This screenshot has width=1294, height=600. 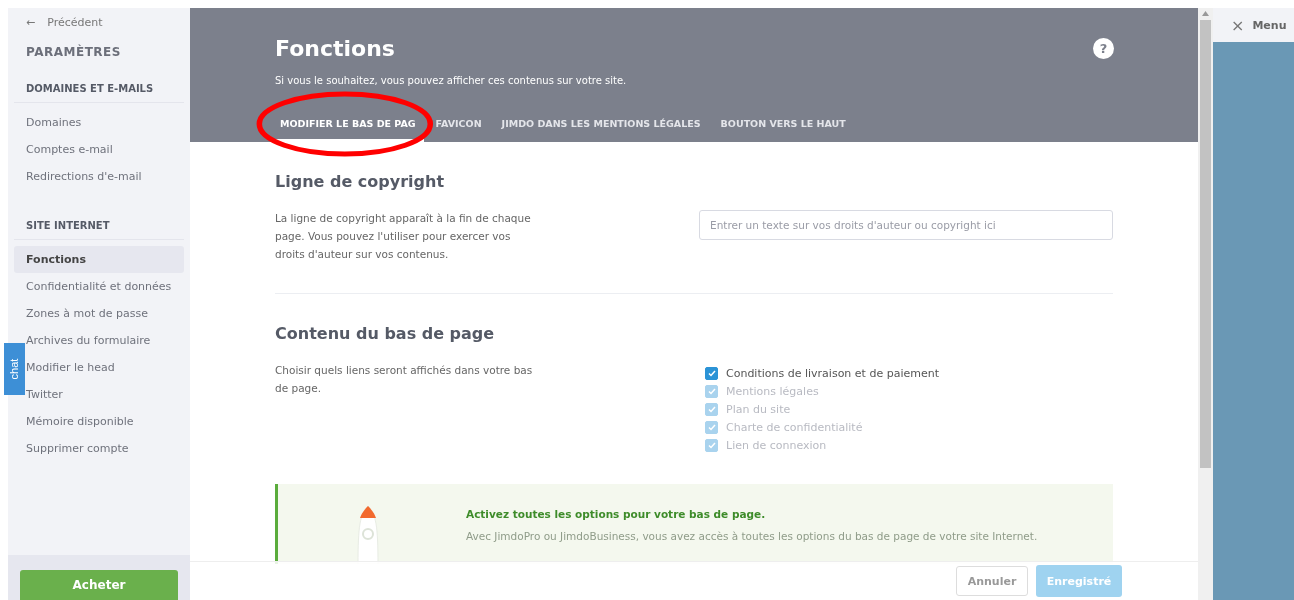 What do you see at coordinates (772, 391) in the screenshot?
I see `checkbox-label: Mentions légales` at bounding box center [772, 391].